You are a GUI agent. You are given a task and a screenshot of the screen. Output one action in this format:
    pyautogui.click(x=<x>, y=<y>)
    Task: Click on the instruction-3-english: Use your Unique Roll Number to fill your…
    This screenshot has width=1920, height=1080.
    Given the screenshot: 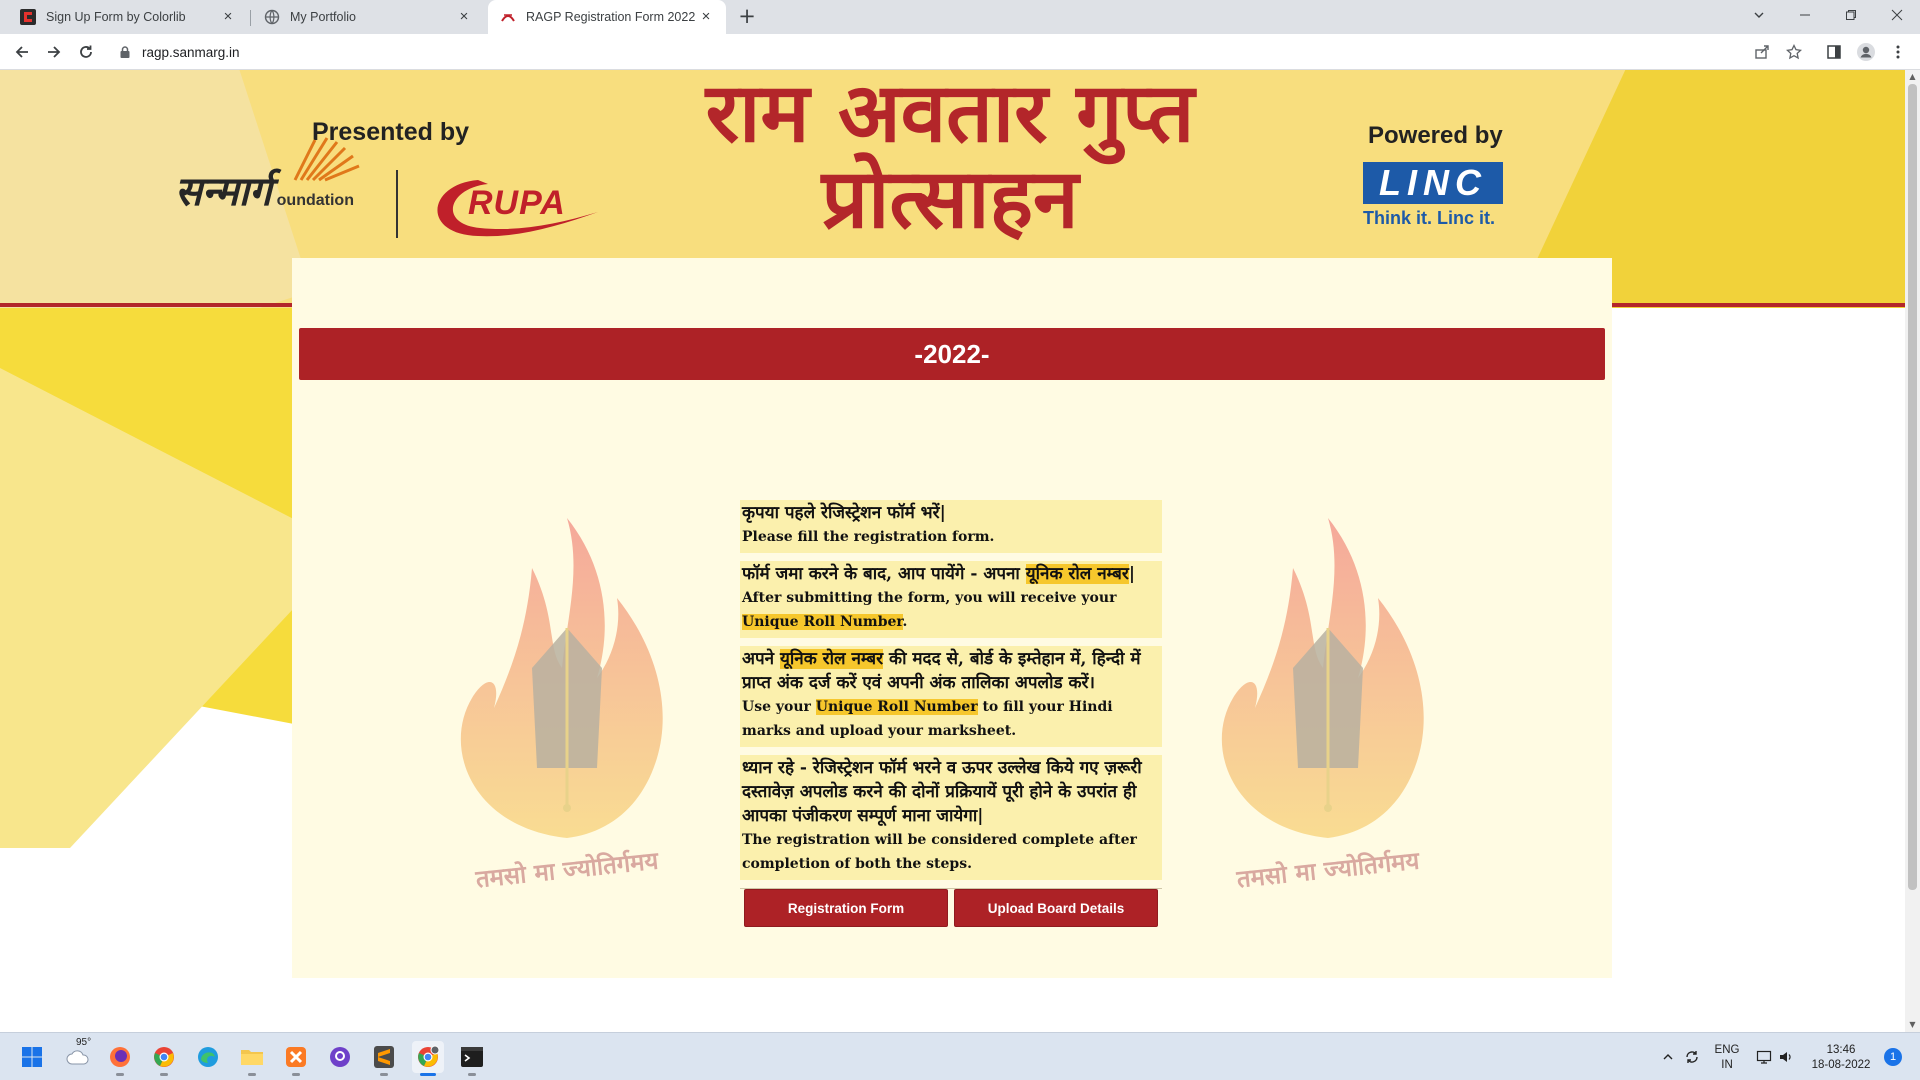 What is the action you would take?
    pyautogui.click(x=927, y=719)
    